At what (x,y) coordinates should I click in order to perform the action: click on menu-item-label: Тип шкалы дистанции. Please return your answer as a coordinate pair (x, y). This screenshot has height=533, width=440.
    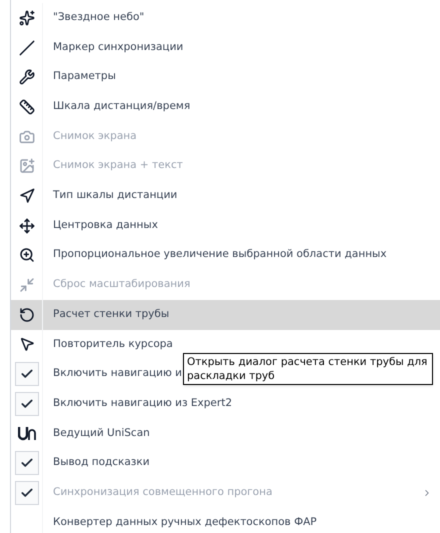
    Looking at the image, I should click on (115, 196).